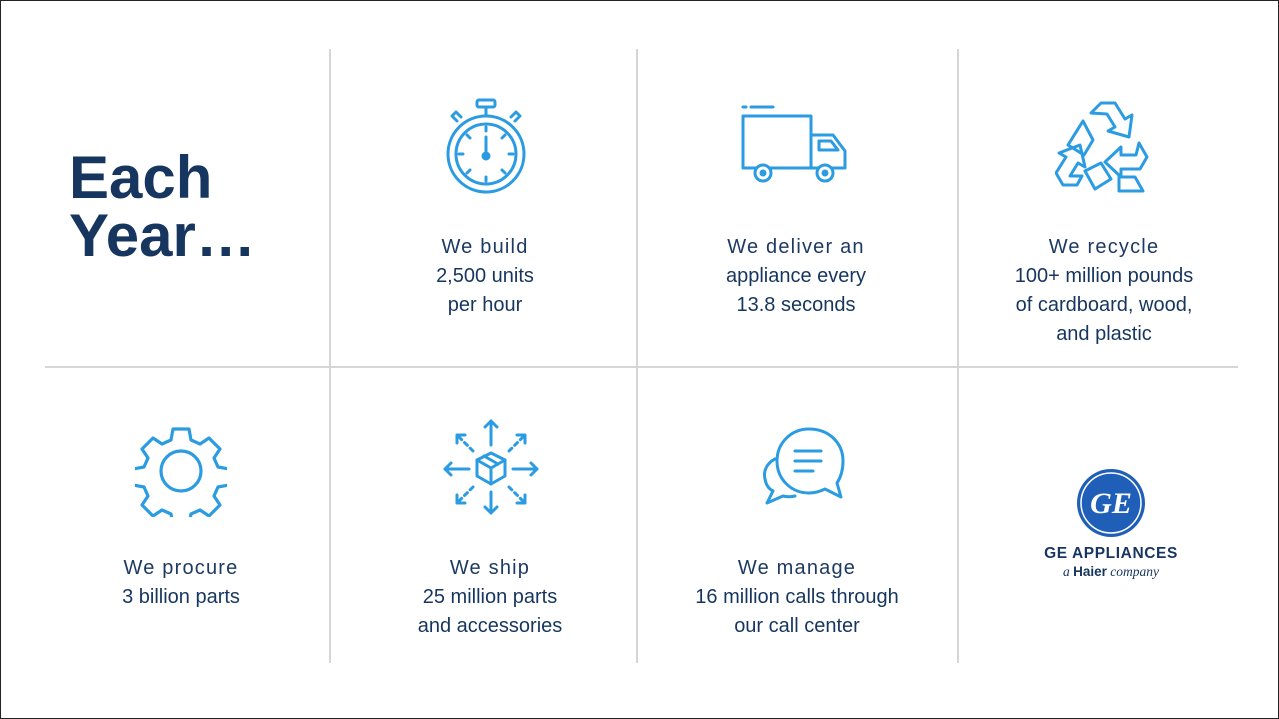  Describe the element at coordinates (181, 568) in the screenshot. I see `stat-procure-lead: We procure` at that location.